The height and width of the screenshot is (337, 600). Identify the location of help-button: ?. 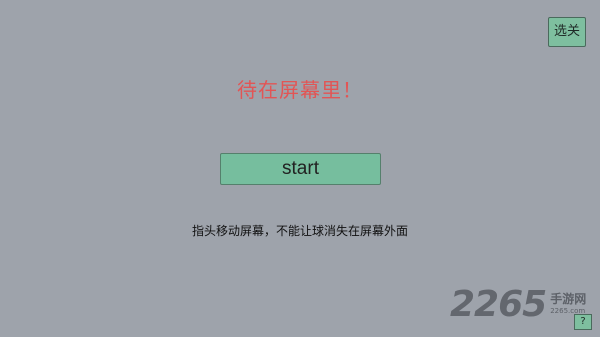
(583, 322).